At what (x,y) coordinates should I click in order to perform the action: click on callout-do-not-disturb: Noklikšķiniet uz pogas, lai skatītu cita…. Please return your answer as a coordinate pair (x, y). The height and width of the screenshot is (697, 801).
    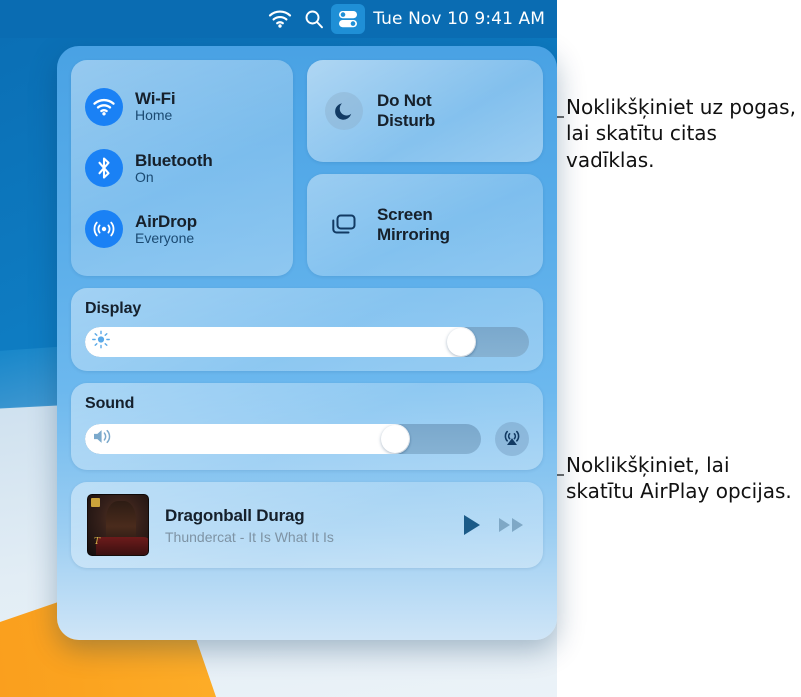
    Looking at the image, I should click on (683, 133).